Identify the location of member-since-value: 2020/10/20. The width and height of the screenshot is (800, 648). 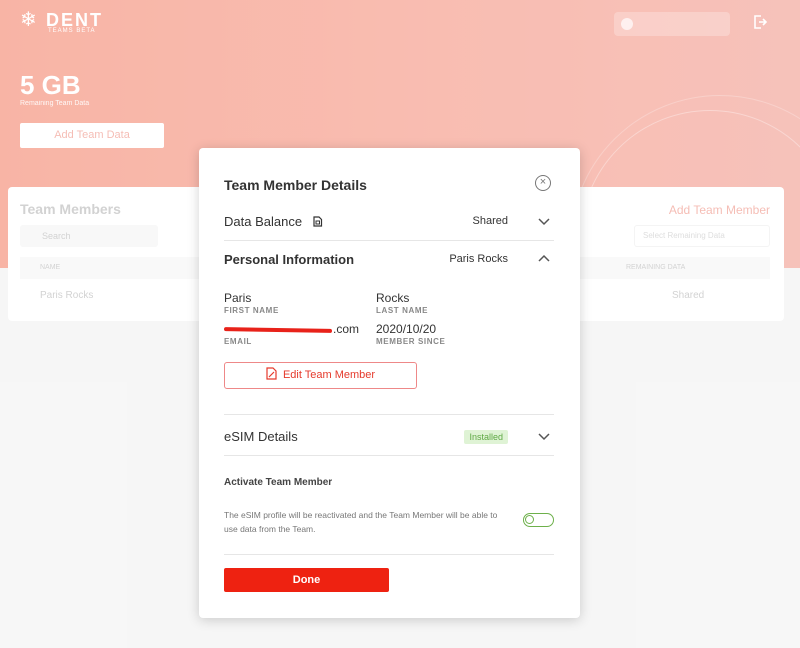
(406, 329).